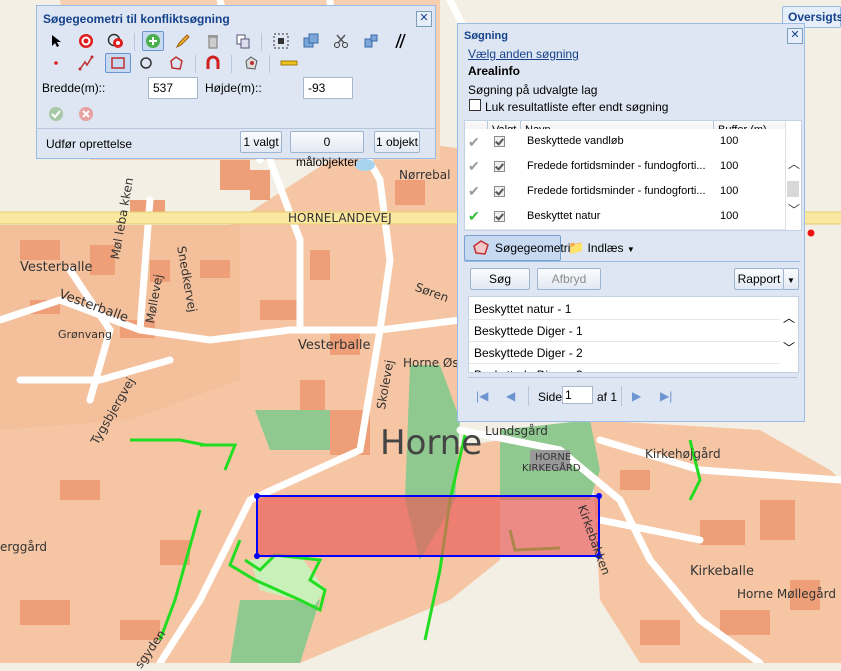  Describe the element at coordinates (289, 63) in the screenshot. I see `measure-ruler-icon` at that location.